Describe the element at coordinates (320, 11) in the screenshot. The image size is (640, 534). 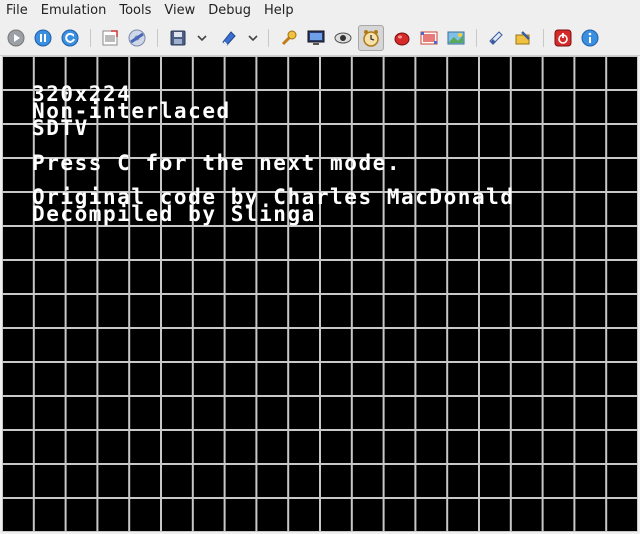
I see `menu-bar: File Emulation Tools View Debug Help` at that location.